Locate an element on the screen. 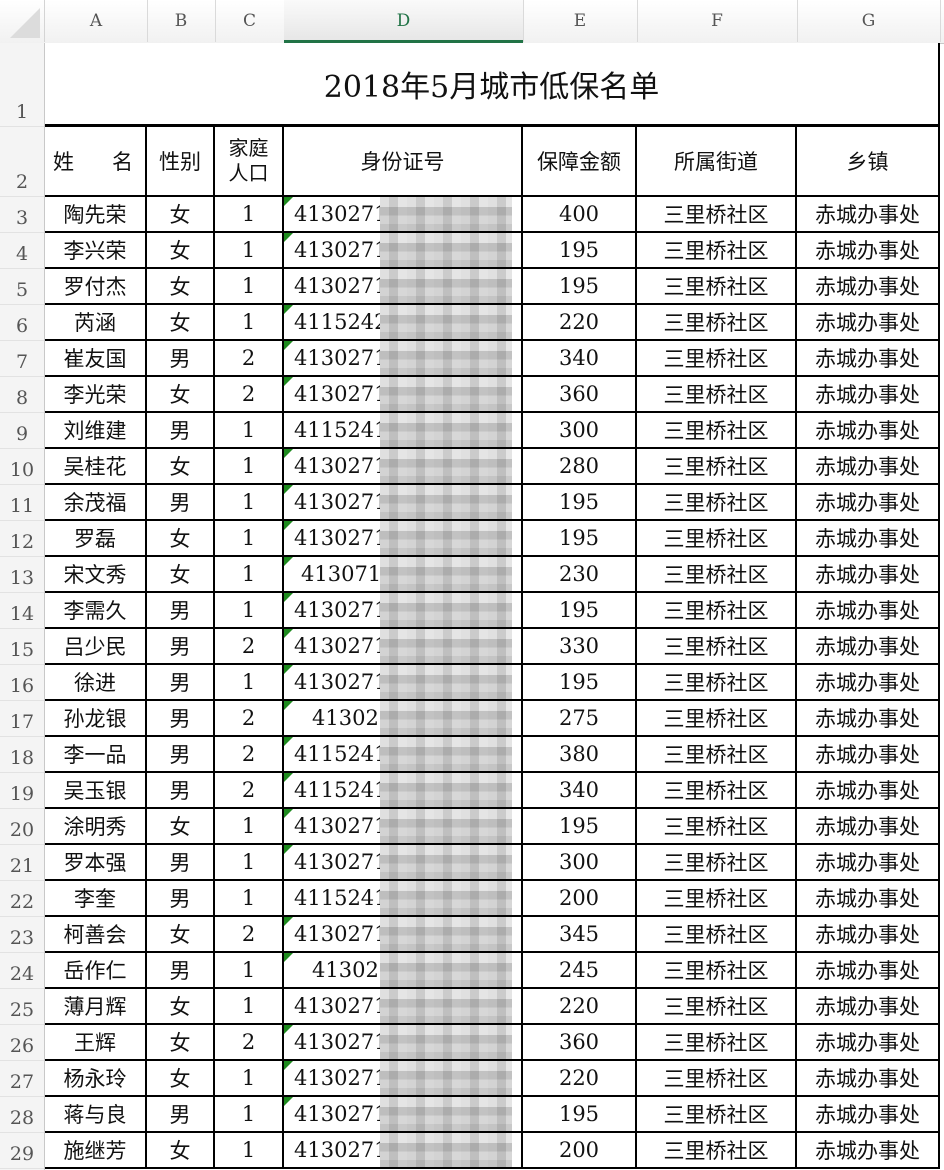  amount-cell: 340 is located at coordinates (580, 791).